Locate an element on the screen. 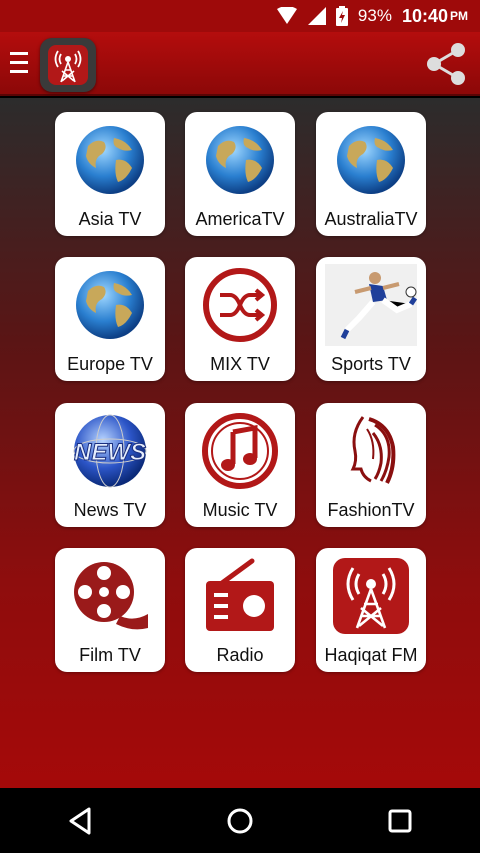 This screenshot has height=853, width=480. tile-news-tv: NEWS News TV is located at coordinates (110, 465).